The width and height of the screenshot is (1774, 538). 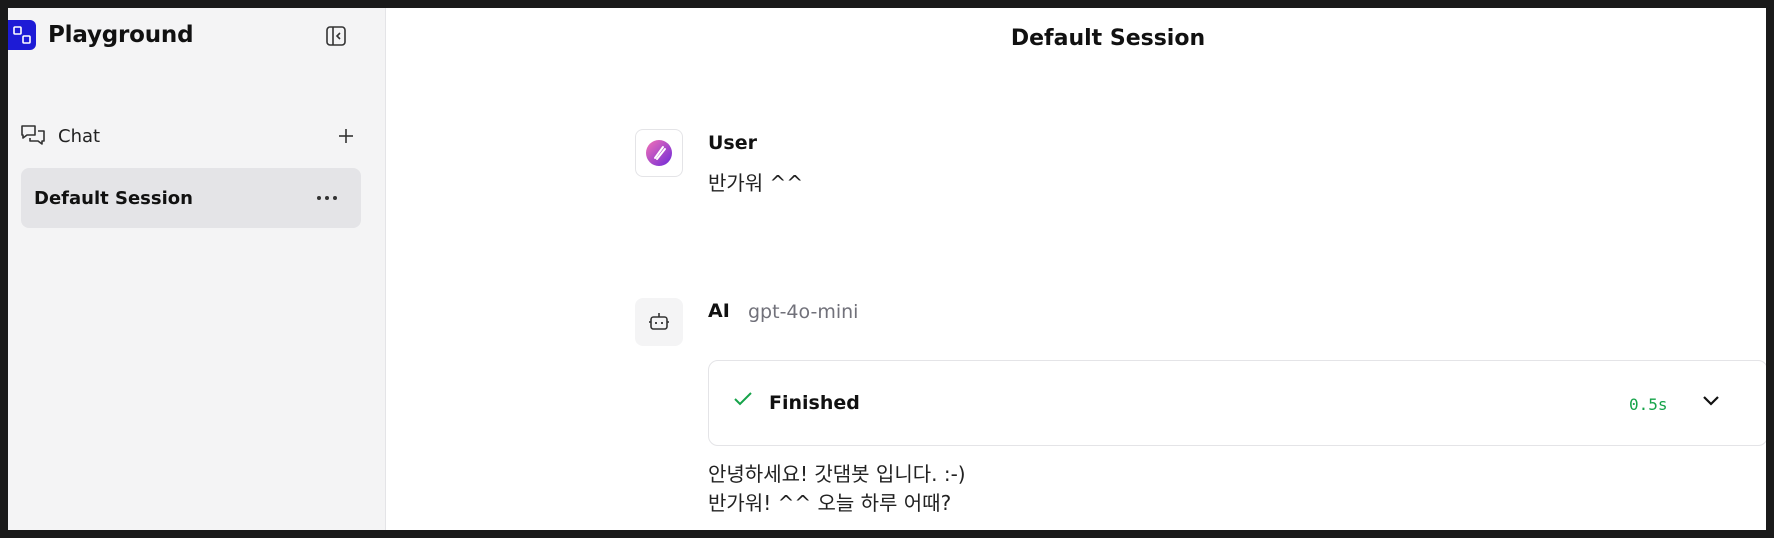 I want to click on step-status-card: Finished 0.5s, so click(x=1237, y=403).